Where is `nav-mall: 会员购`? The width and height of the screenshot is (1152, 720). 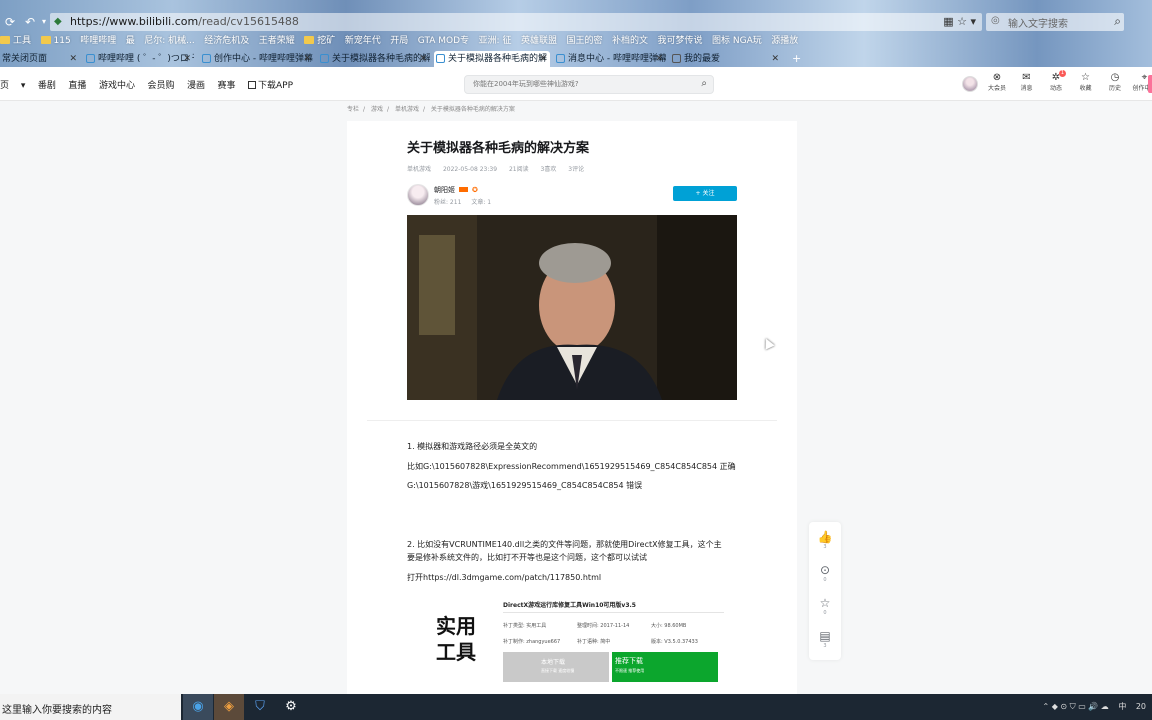 nav-mall: 会员购 is located at coordinates (160, 86).